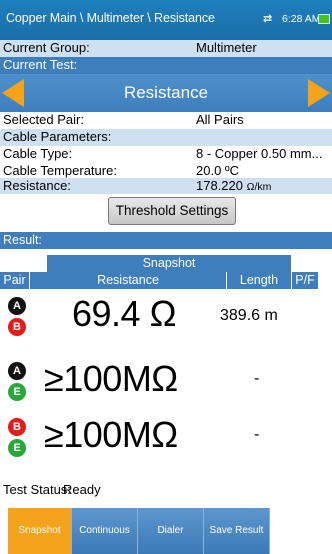 This screenshot has width=332, height=554. What do you see at coordinates (218, 170) in the screenshot?
I see `cable-temperature-value: 20.0 ºC` at bounding box center [218, 170].